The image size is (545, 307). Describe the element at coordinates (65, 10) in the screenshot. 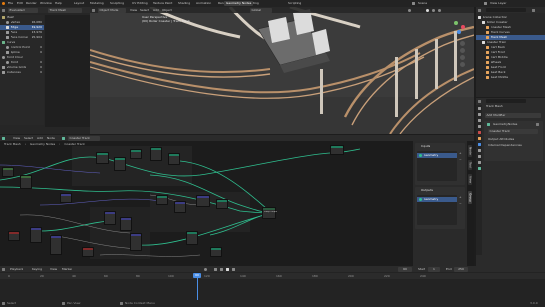

I see `spreadsheet-object-field: Track Mesh` at that location.